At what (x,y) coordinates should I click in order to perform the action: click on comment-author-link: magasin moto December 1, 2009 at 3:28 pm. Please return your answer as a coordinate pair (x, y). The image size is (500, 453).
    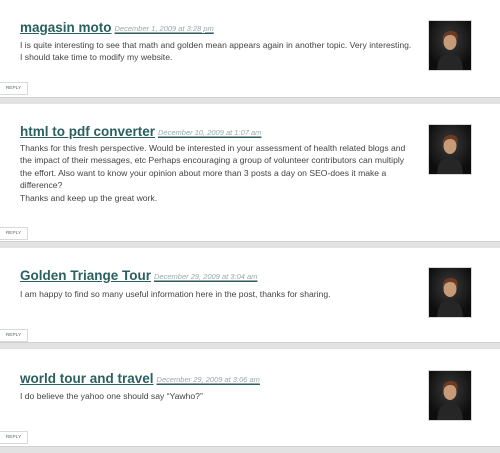
    Looking at the image, I should click on (117, 27).